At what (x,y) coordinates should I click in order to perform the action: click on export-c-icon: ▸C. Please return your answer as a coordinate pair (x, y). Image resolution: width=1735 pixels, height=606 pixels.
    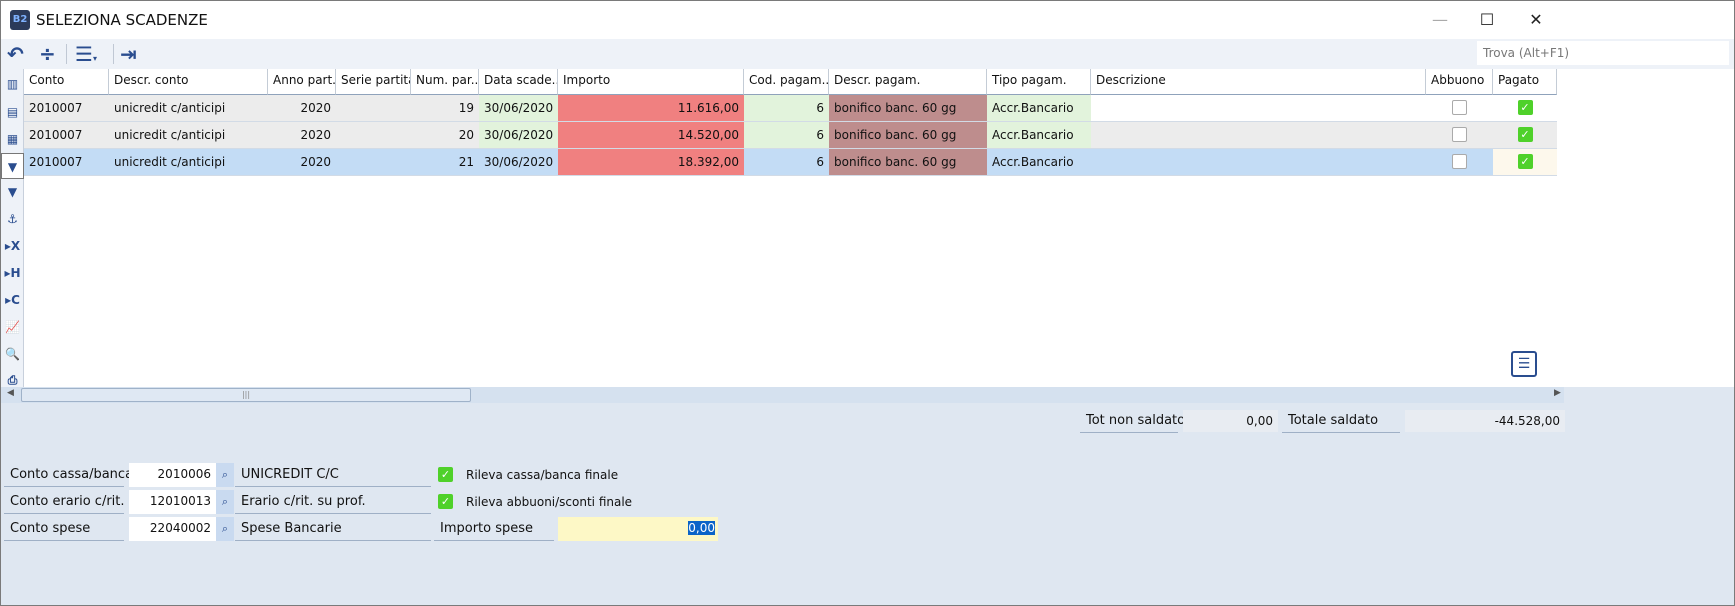
    Looking at the image, I should click on (12, 300).